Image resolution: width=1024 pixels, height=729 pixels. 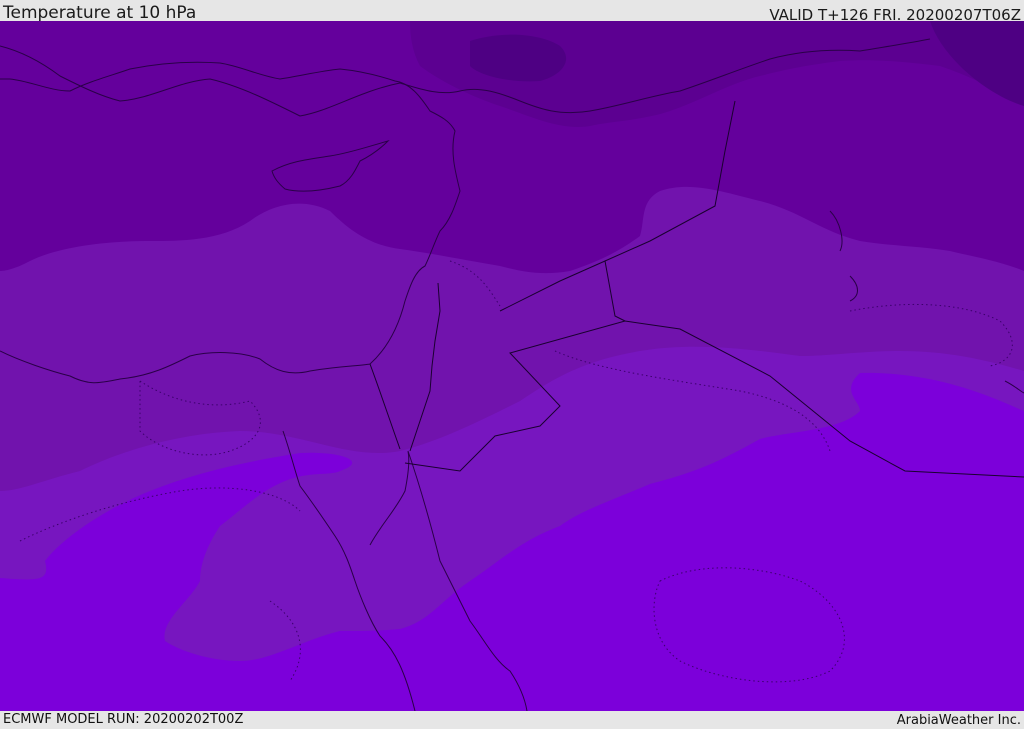 What do you see at coordinates (123, 719) in the screenshot?
I see `model-run-label: ECMWF MODEL RUN: 20200202T00Z` at bounding box center [123, 719].